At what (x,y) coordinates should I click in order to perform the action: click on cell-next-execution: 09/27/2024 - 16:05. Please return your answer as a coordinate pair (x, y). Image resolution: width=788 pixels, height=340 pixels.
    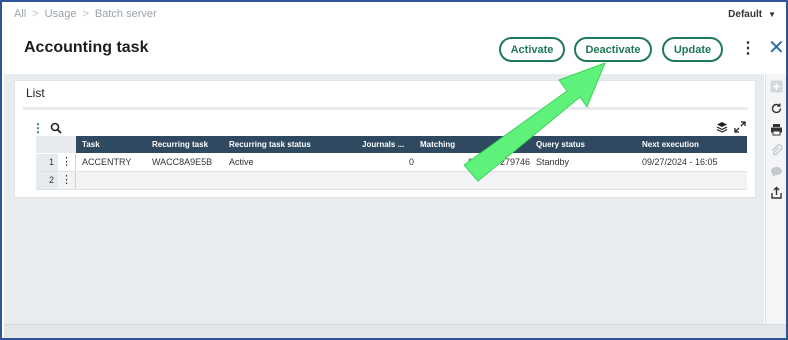
    Looking at the image, I should click on (680, 162).